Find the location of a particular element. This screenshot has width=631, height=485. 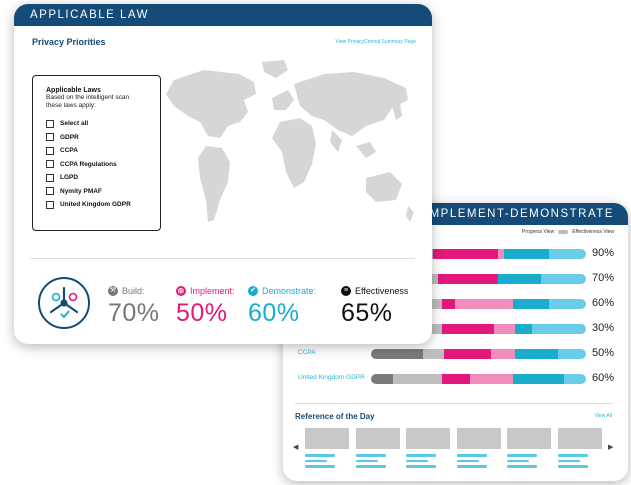

law-checkbox: United Kingdom GDPR is located at coordinates (103, 205).